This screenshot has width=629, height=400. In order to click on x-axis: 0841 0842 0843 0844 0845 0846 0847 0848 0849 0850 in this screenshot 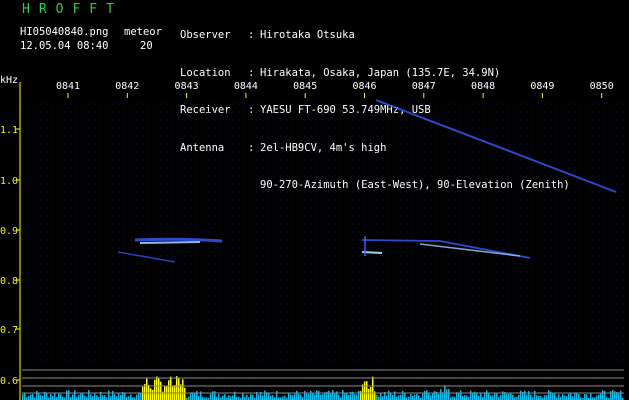, I will do `click(335, 89)`.